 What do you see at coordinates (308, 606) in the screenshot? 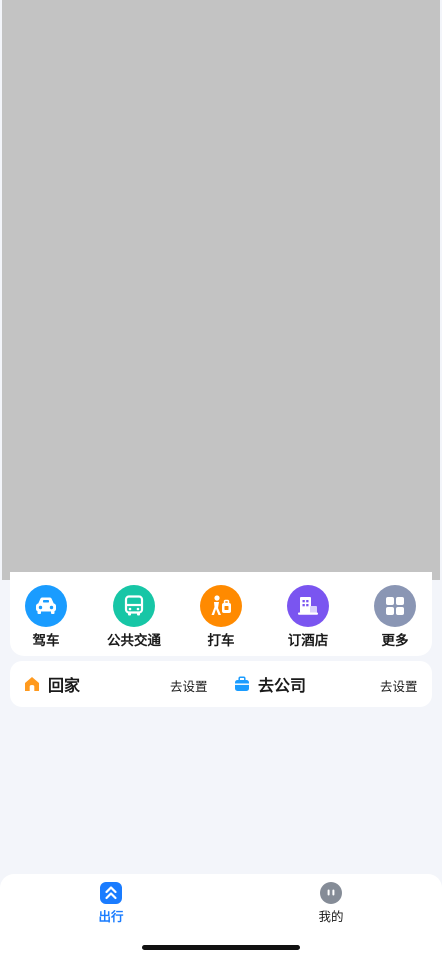
I see `hotel-icon` at bounding box center [308, 606].